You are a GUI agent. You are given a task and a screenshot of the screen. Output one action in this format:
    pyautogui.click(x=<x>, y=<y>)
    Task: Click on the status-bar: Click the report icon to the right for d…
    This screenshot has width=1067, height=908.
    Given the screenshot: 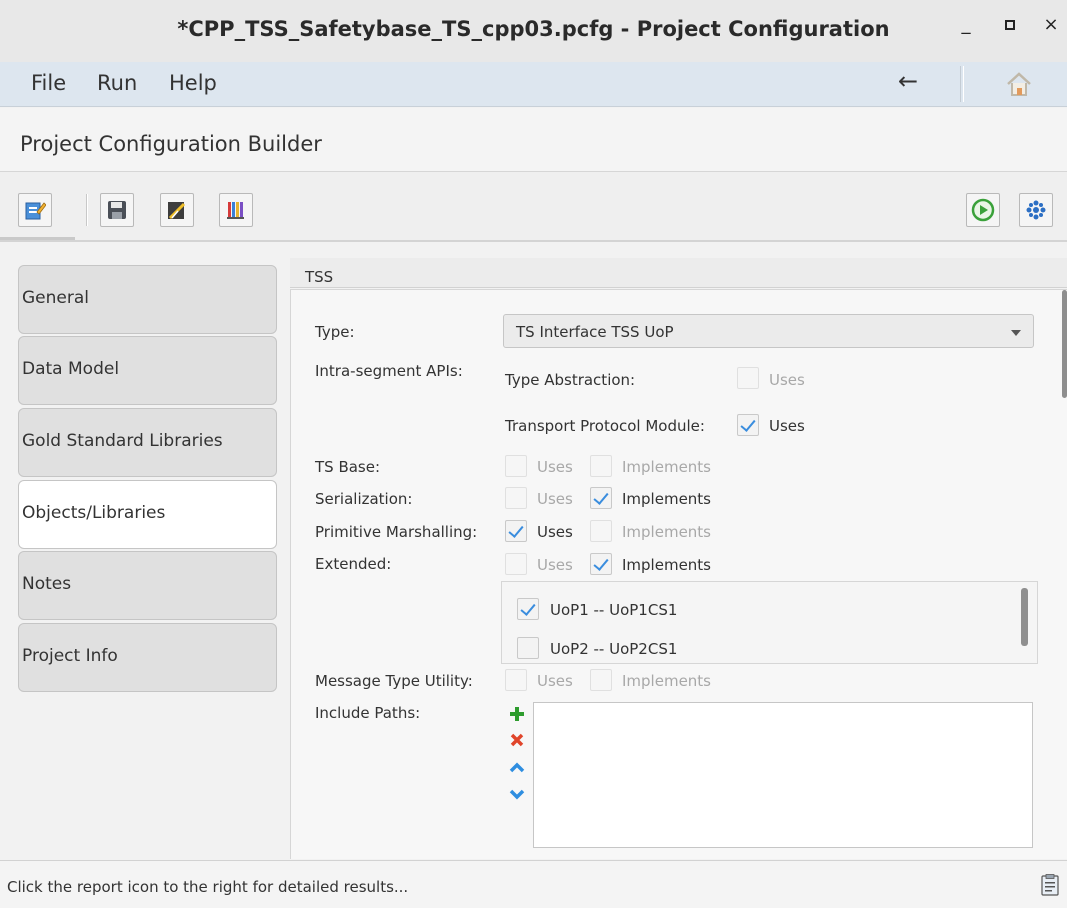 What is the action you would take?
    pyautogui.click(x=533, y=884)
    